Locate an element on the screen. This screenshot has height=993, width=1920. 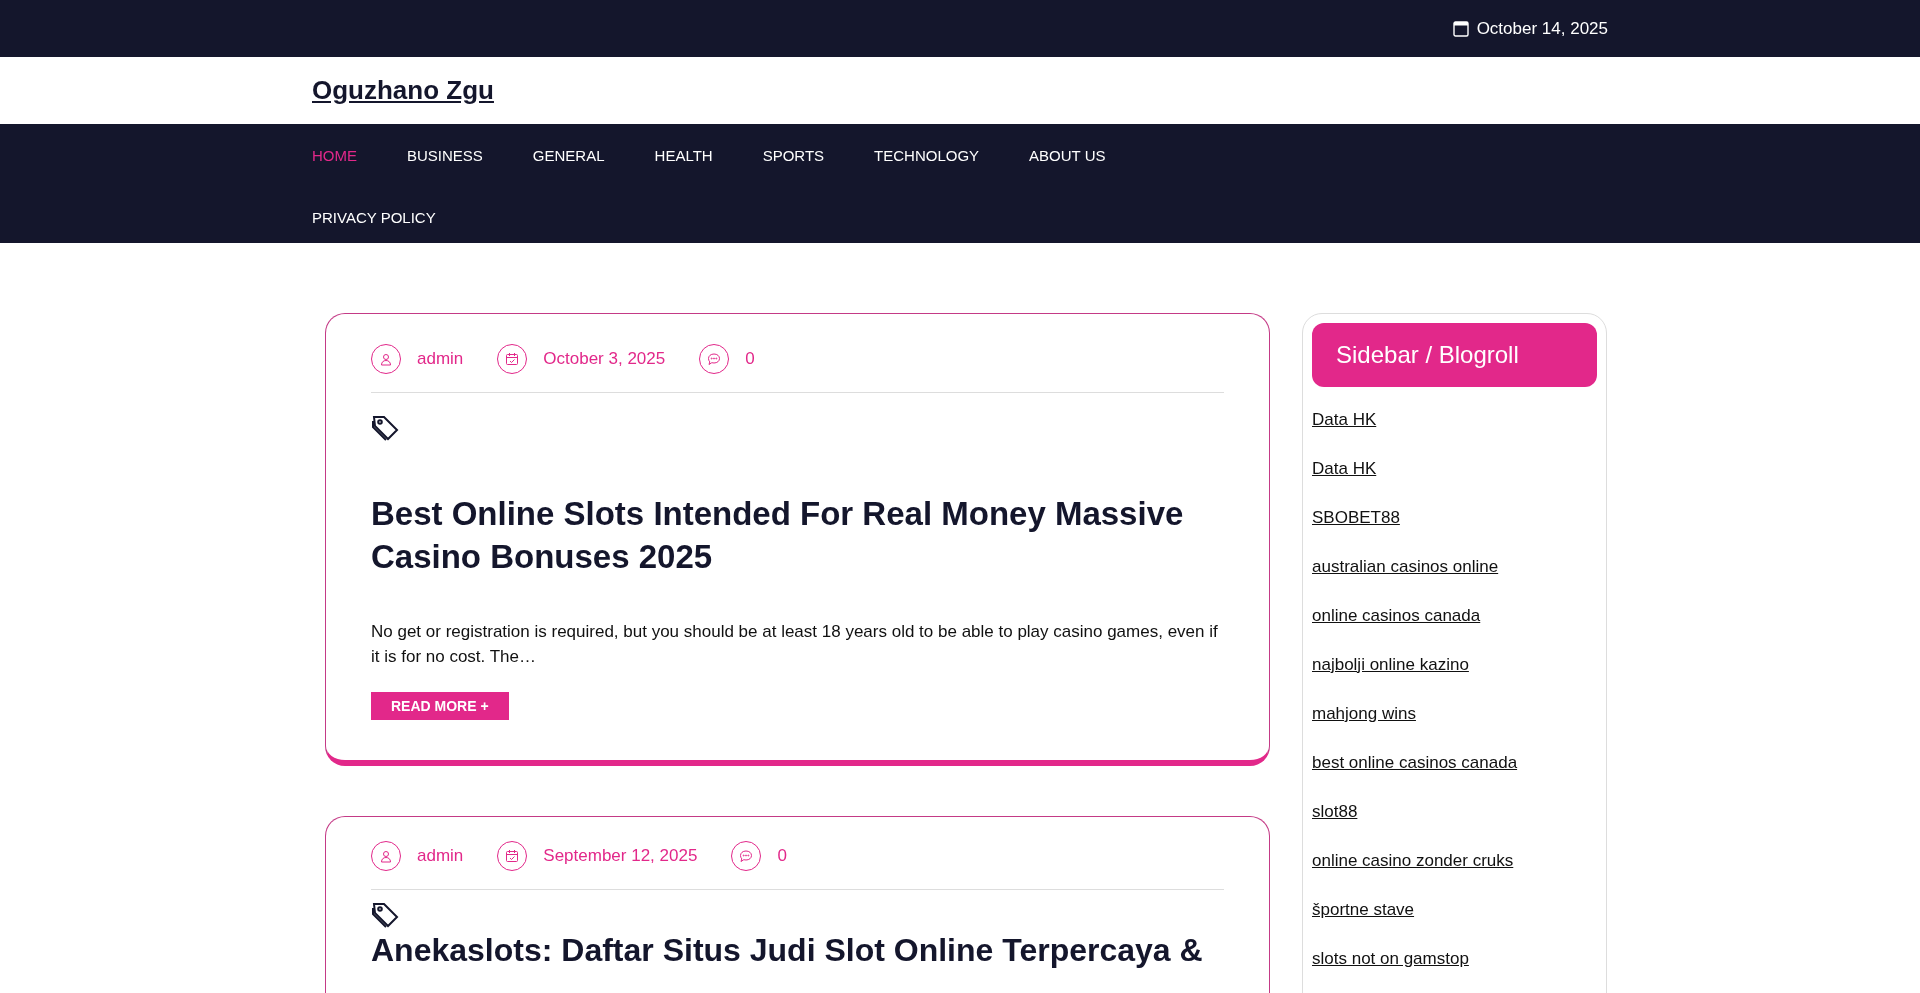
post-title: Anekaslots: Daftar Situs Judi Slot Online Terpercaya & is located at coordinates (797, 950).